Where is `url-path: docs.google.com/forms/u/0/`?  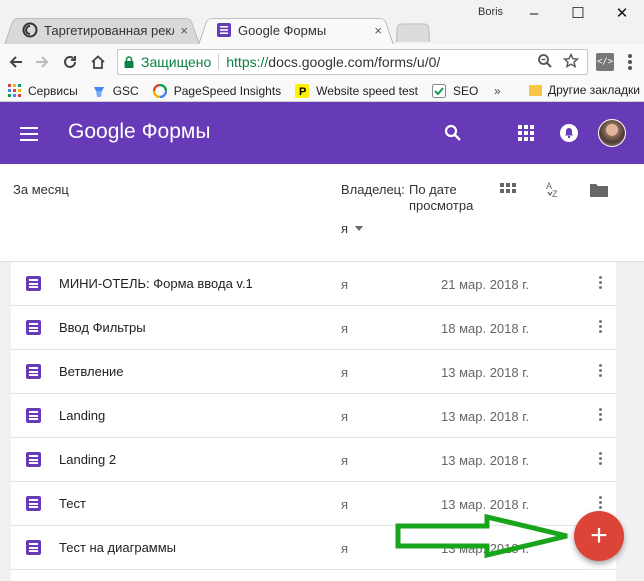 url-path: docs.google.com/forms/u/0/ is located at coordinates (354, 62).